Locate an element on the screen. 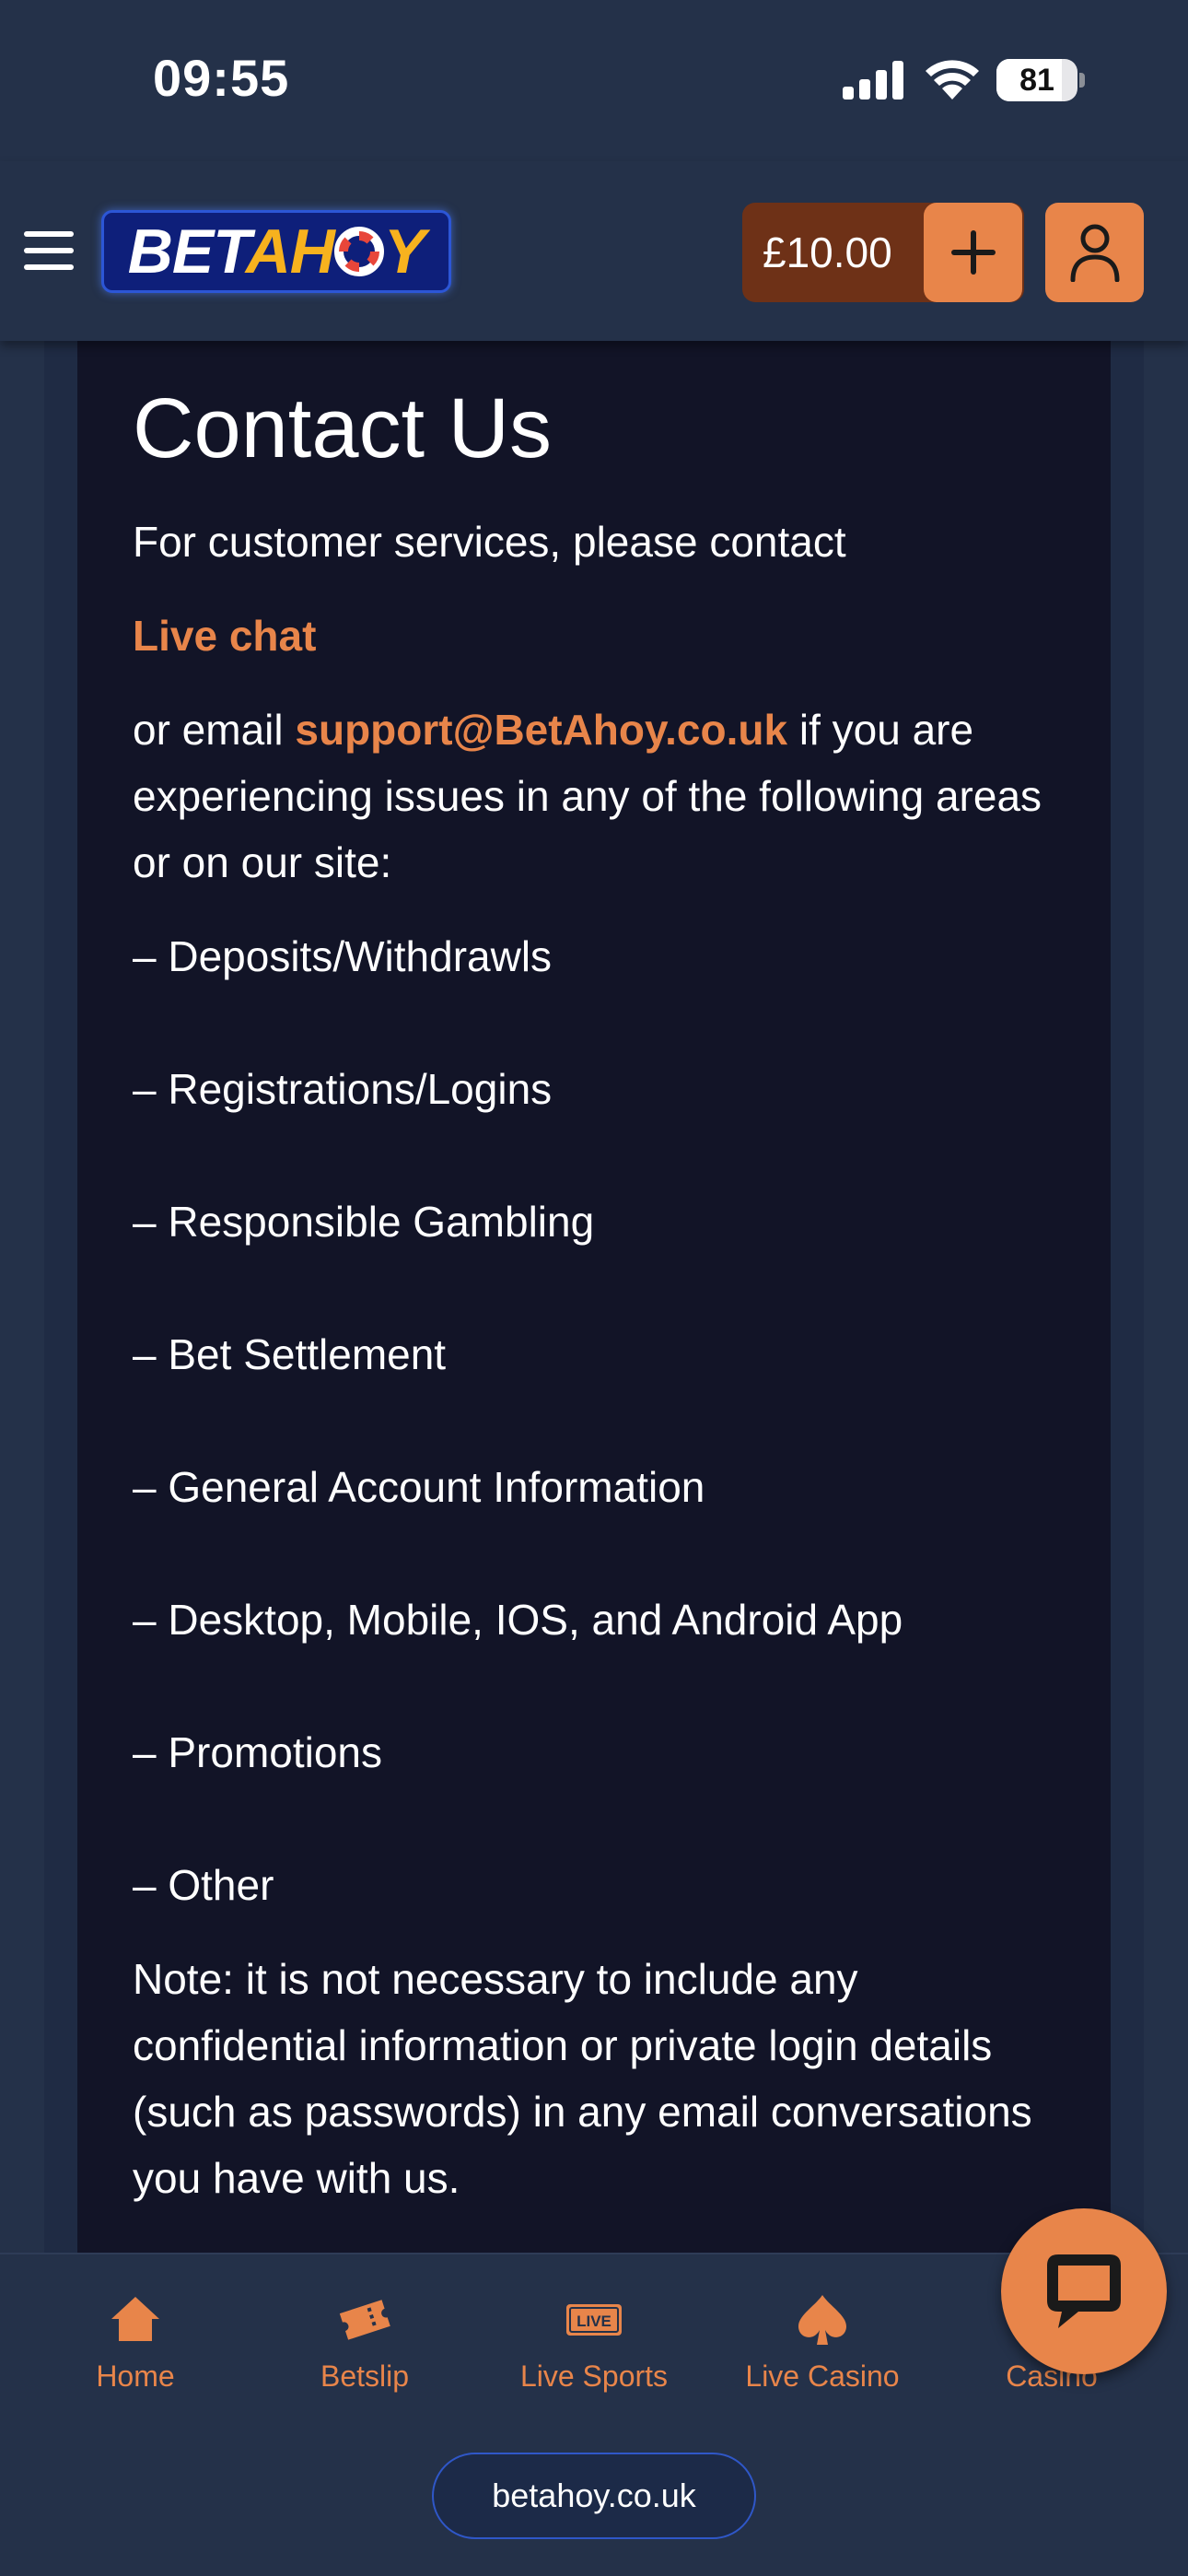  lifebuoy-icon is located at coordinates (358, 251).